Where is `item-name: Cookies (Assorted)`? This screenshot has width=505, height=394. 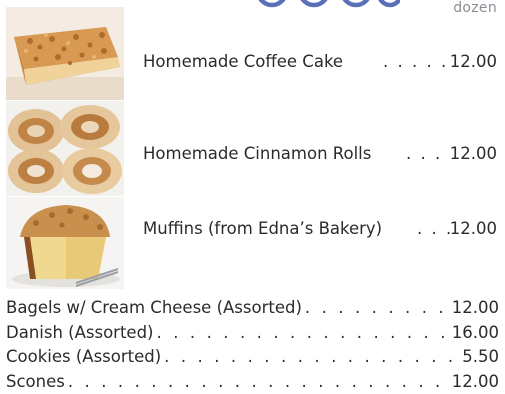
item-name: Cookies (Assorted) is located at coordinates (84, 356).